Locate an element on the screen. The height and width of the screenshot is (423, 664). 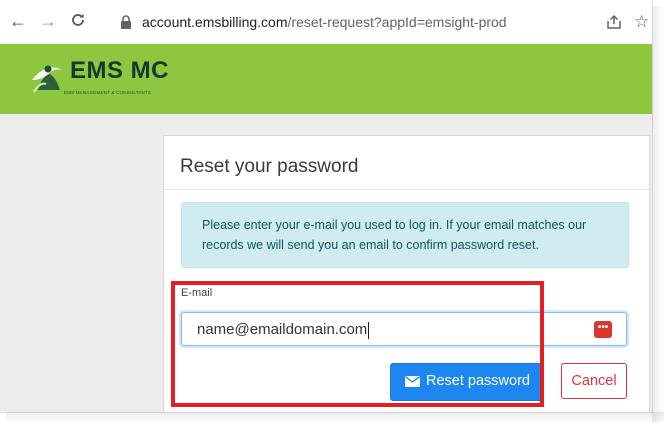
window-shadow-right is located at coordinates (658, 214).